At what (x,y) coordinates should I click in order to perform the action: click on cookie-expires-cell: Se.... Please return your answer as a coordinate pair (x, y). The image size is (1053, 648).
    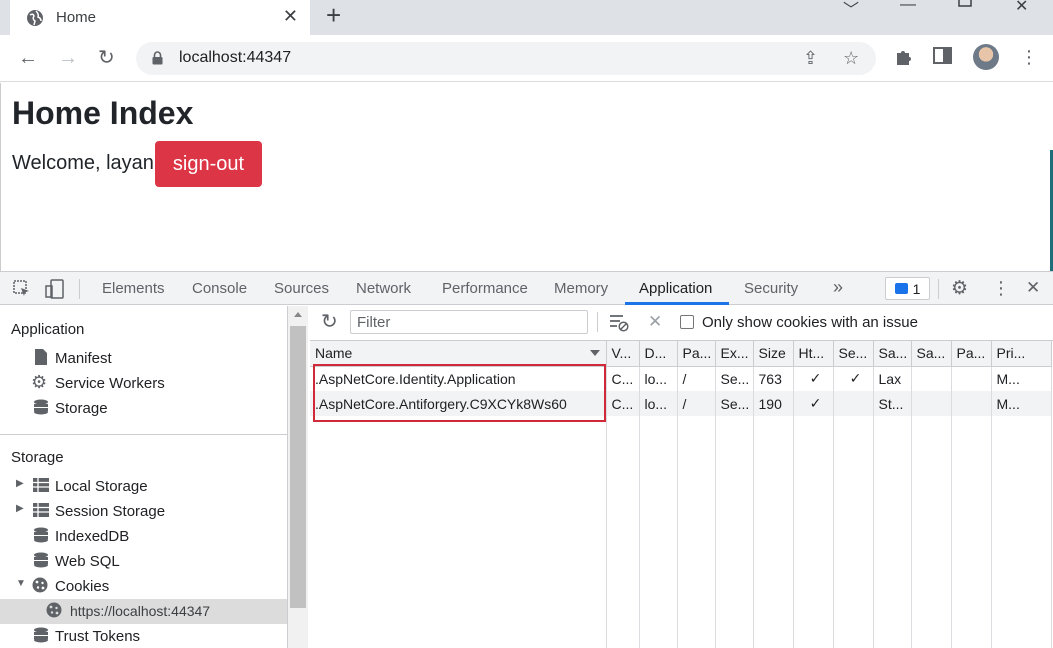
    Looking at the image, I should click on (734, 378).